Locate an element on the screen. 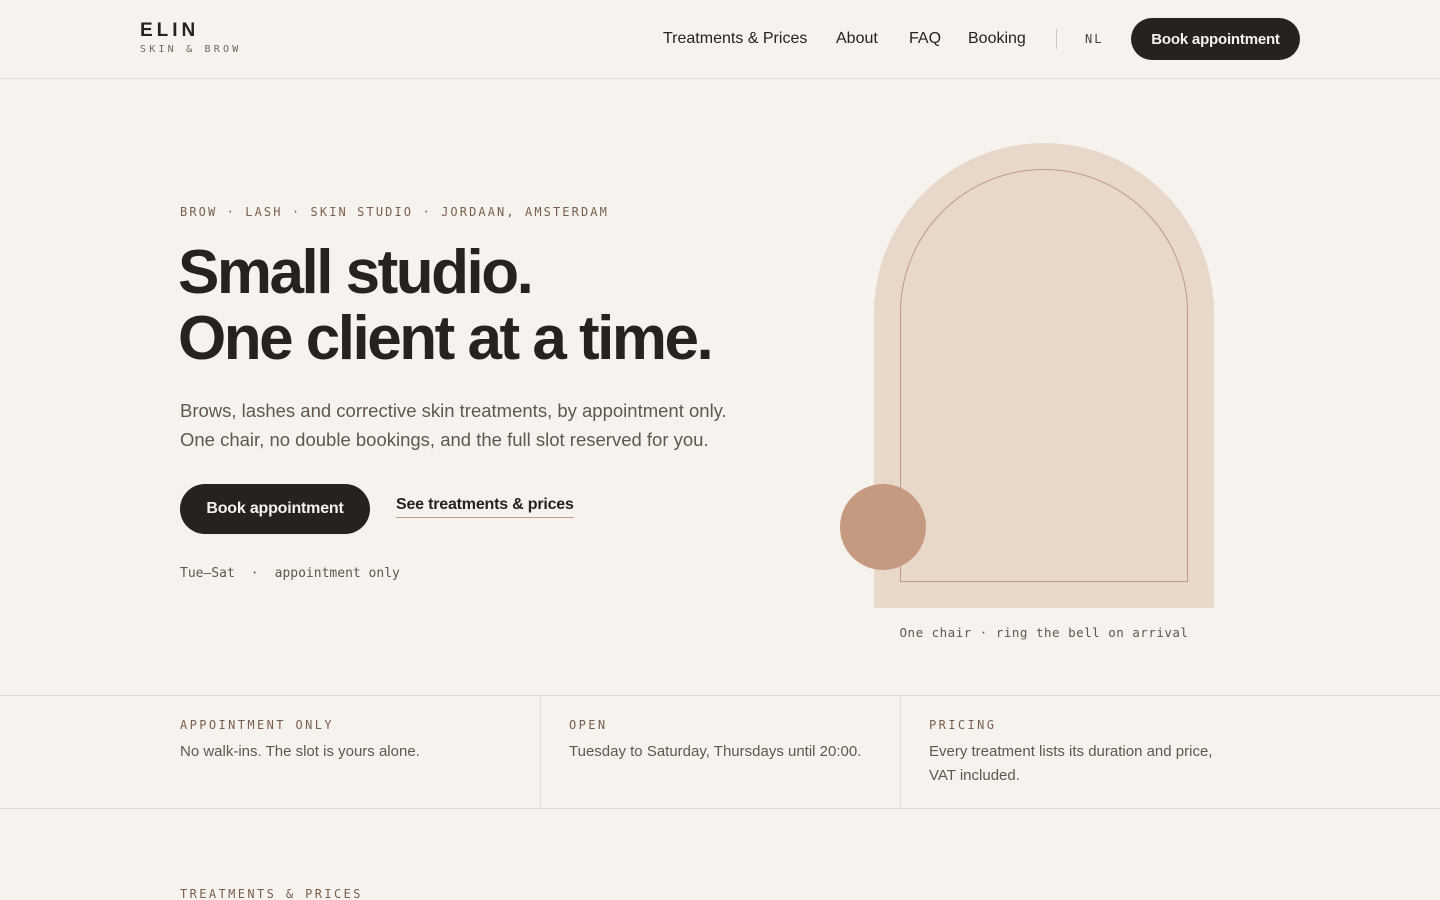  info-label: OPEN is located at coordinates (588, 725).